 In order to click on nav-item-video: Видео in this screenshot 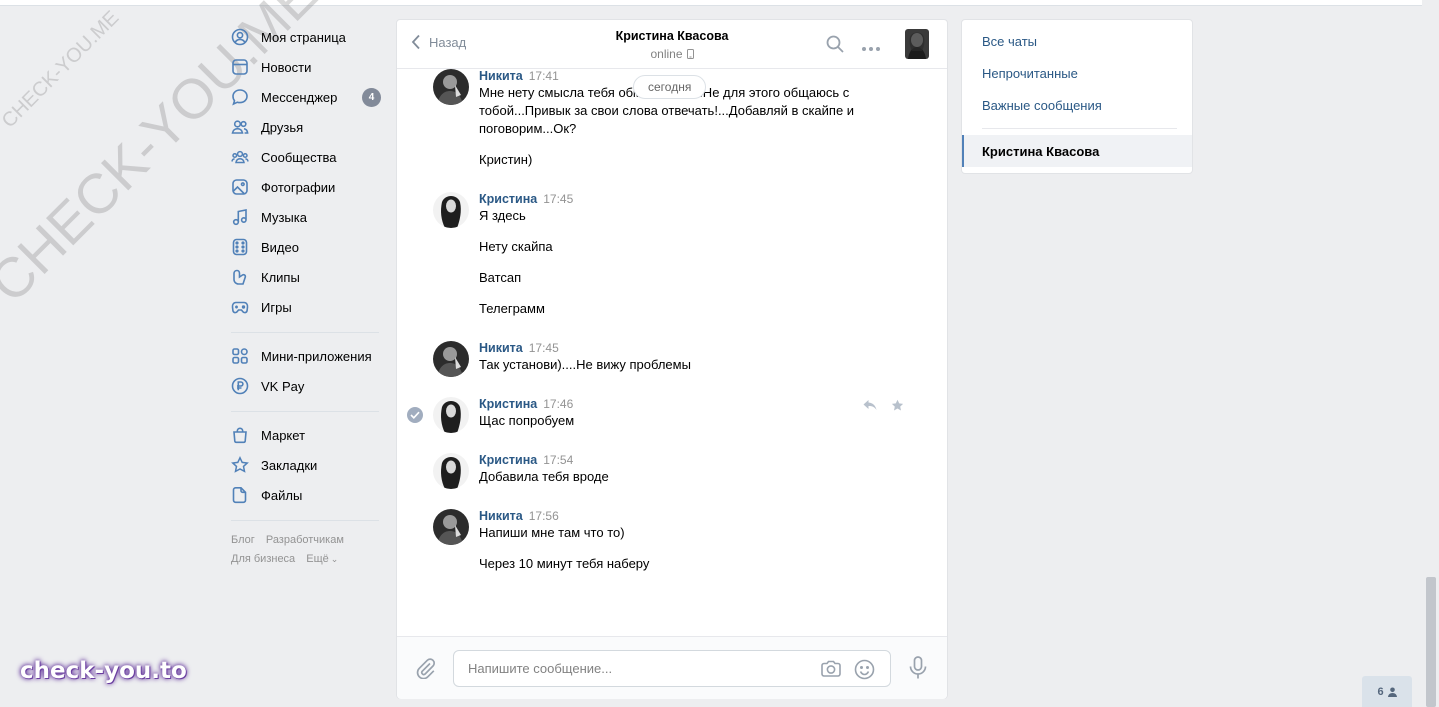, I will do `click(306, 247)`.